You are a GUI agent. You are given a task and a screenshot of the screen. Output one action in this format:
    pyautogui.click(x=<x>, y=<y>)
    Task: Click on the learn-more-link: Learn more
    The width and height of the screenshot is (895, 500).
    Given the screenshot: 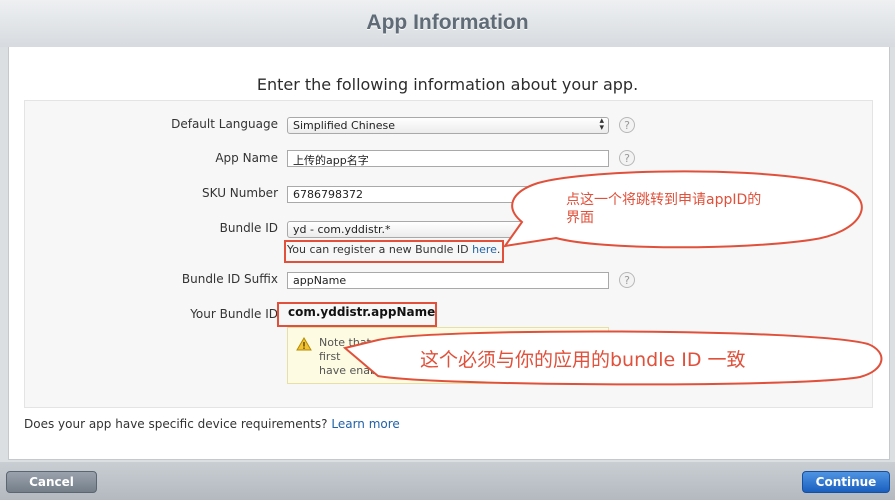 What is the action you would take?
    pyautogui.click(x=365, y=424)
    